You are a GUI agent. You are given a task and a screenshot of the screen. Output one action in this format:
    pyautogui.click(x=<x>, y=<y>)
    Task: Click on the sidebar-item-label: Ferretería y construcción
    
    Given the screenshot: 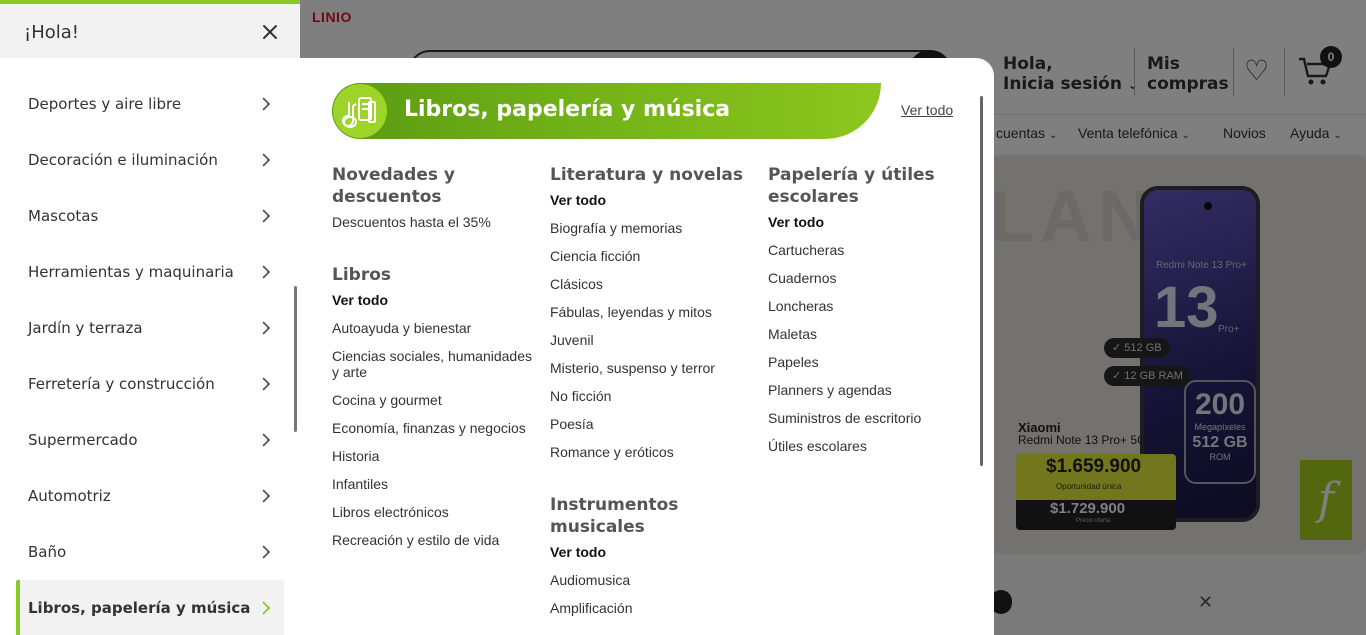 What is the action you would take?
    pyautogui.click(x=121, y=384)
    